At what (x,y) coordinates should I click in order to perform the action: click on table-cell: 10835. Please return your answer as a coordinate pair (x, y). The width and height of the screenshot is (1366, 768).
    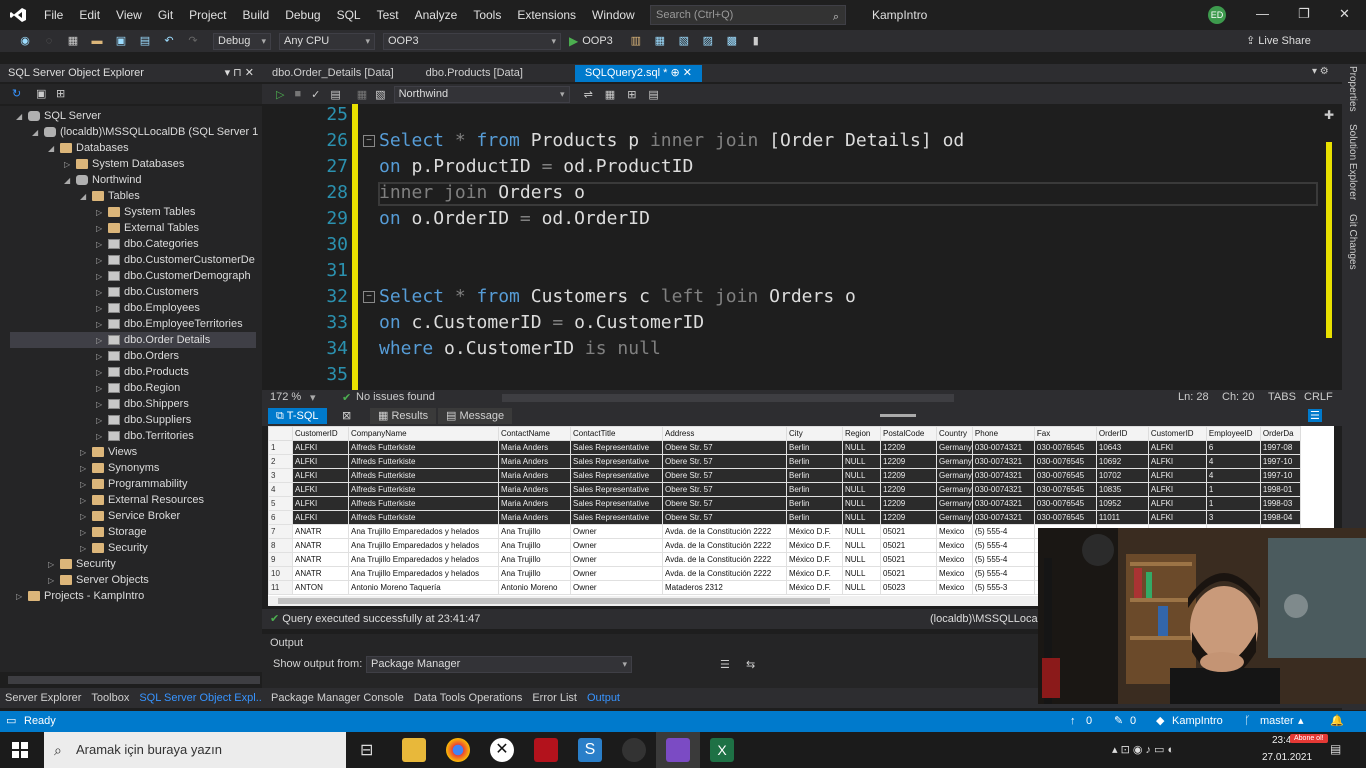
    Looking at the image, I should click on (1122, 489).